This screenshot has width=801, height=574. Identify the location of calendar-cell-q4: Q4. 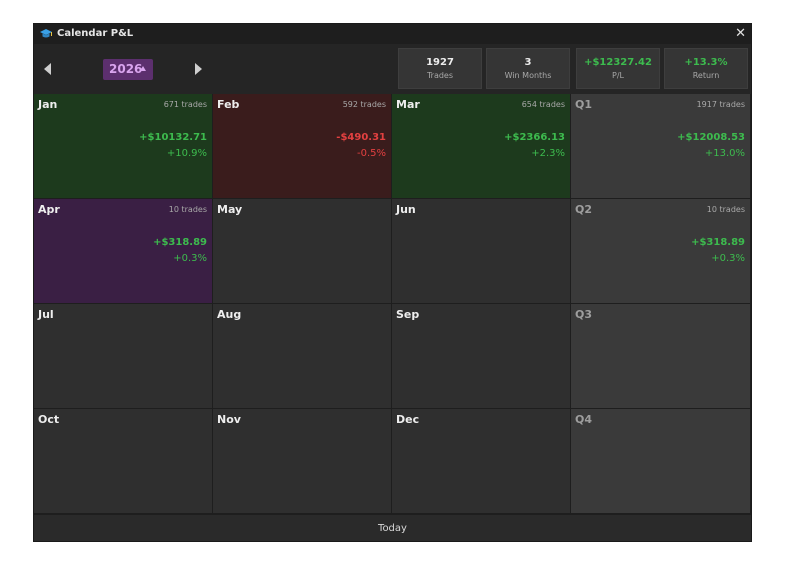
(661, 461).